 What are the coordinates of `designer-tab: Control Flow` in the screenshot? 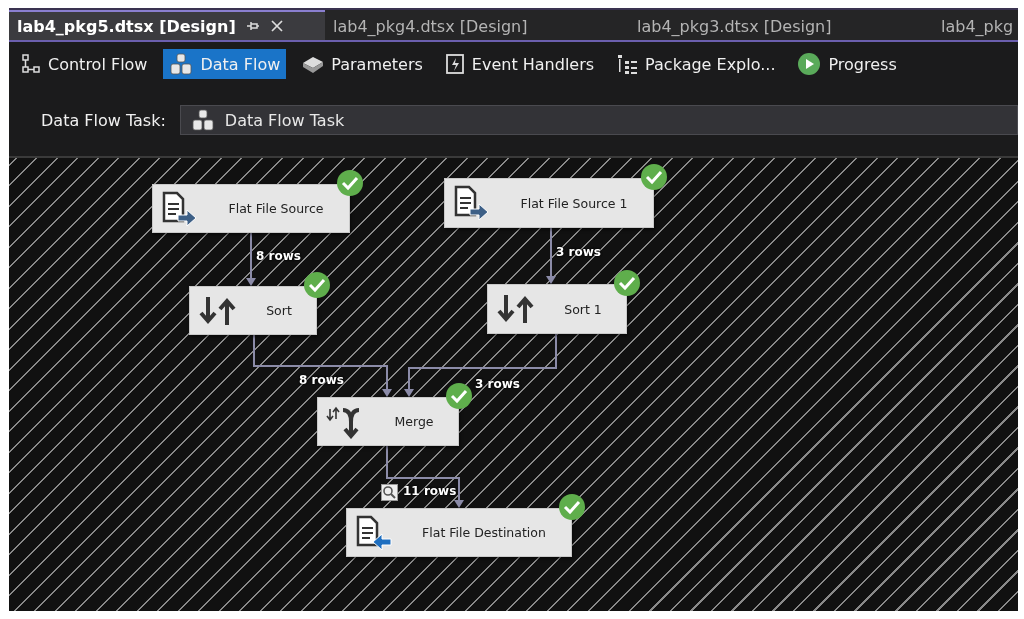 It's located at (84, 64).